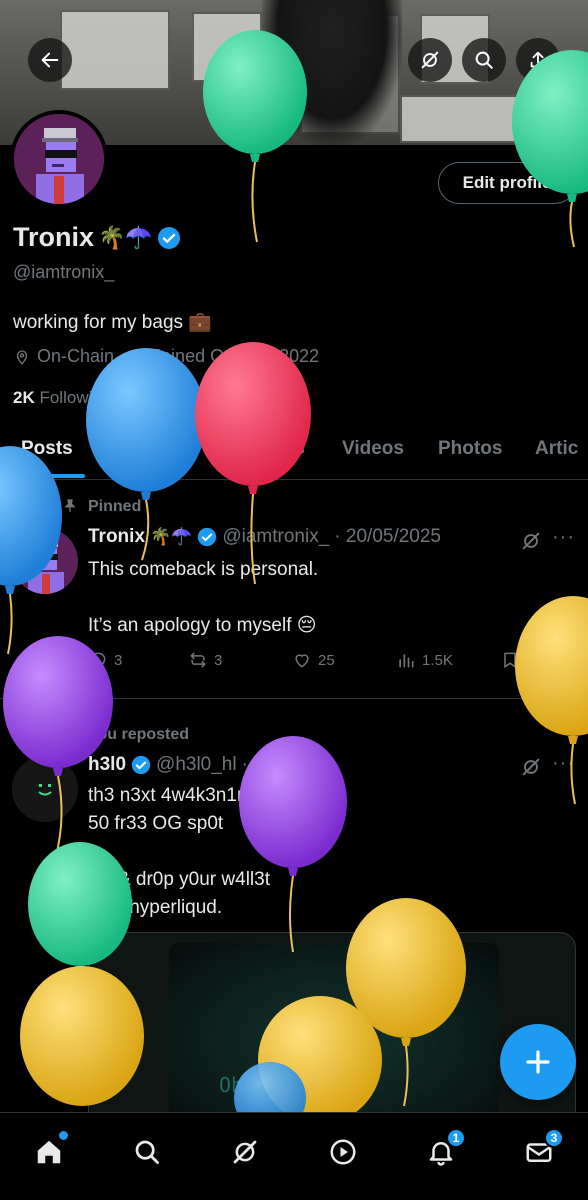  I want to click on post-author-emoji: 🌴☂️, so click(171, 536).